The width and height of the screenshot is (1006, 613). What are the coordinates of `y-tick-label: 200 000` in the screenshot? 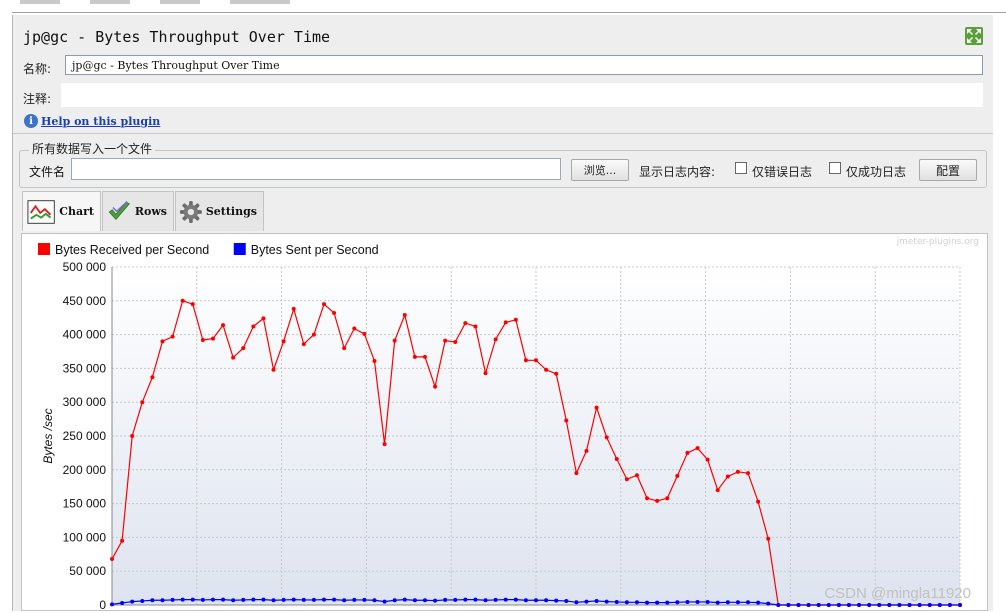 It's located at (85, 470).